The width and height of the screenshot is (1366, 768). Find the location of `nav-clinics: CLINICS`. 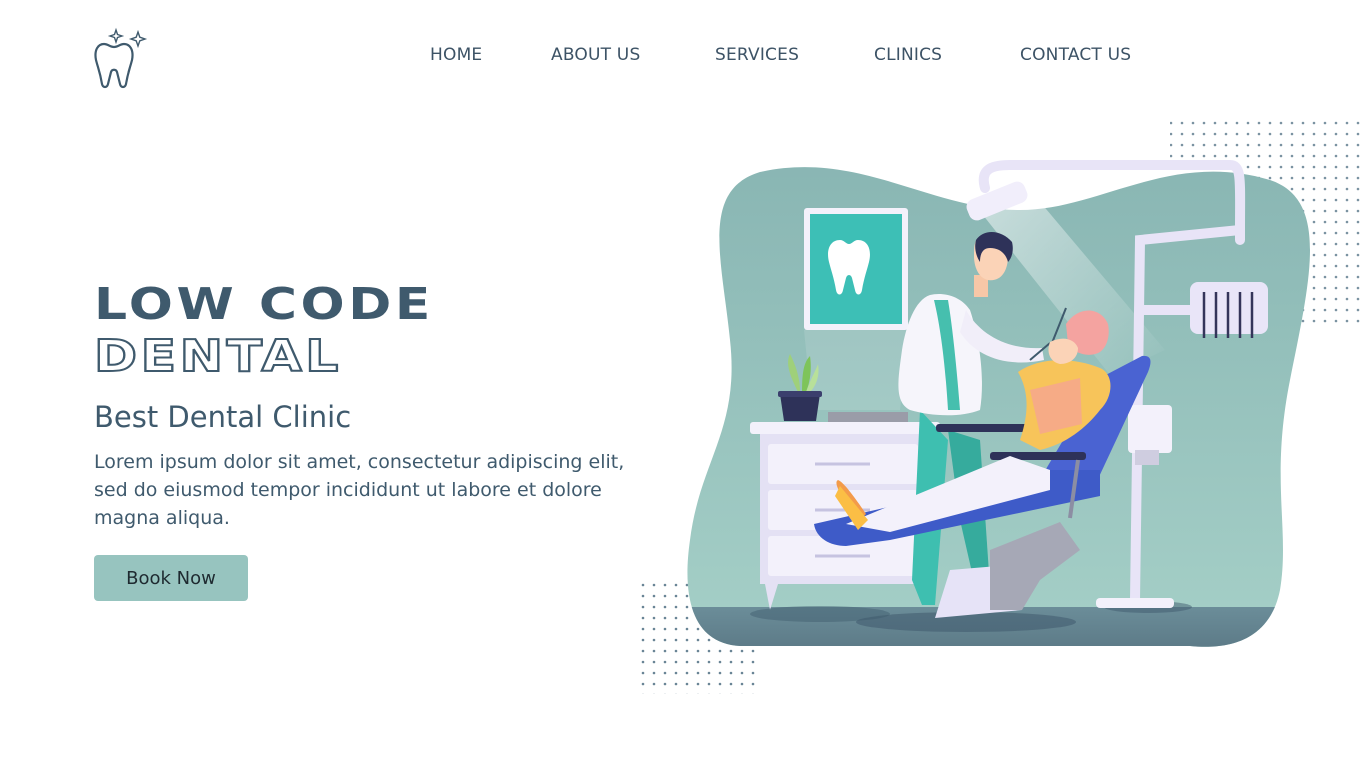

nav-clinics: CLINICS is located at coordinates (908, 55).